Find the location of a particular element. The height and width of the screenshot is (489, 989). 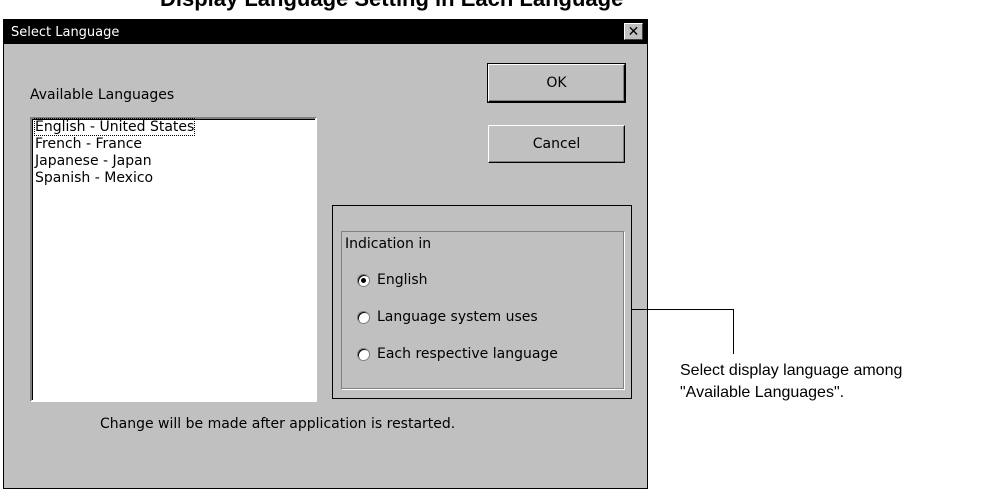

close-button: ✕ is located at coordinates (633, 31).